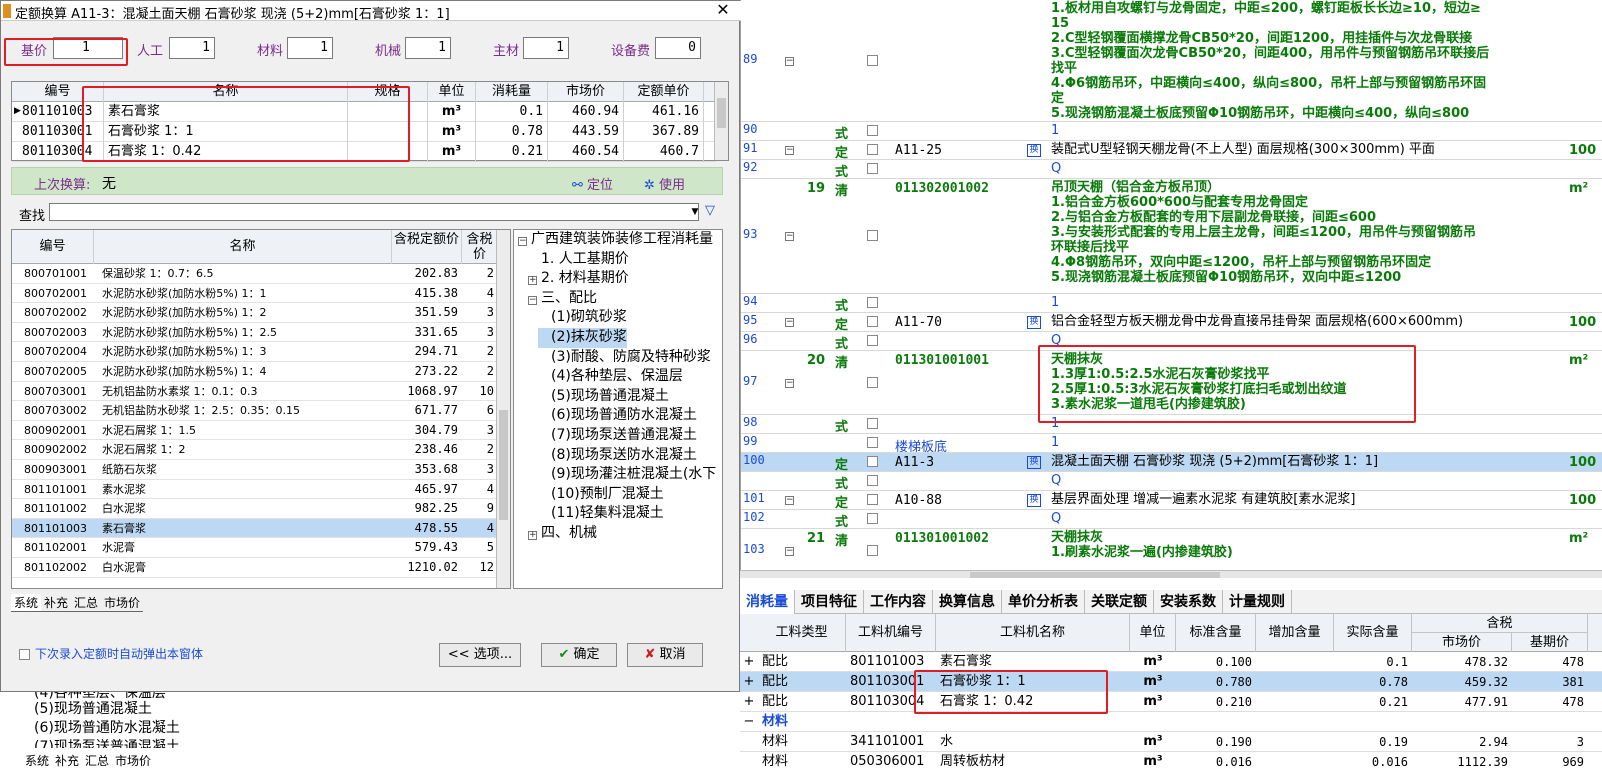 The image size is (1602, 769). What do you see at coordinates (53, 247) in the screenshot?
I see `column-header: 编号` at bounding box center [53, 247].